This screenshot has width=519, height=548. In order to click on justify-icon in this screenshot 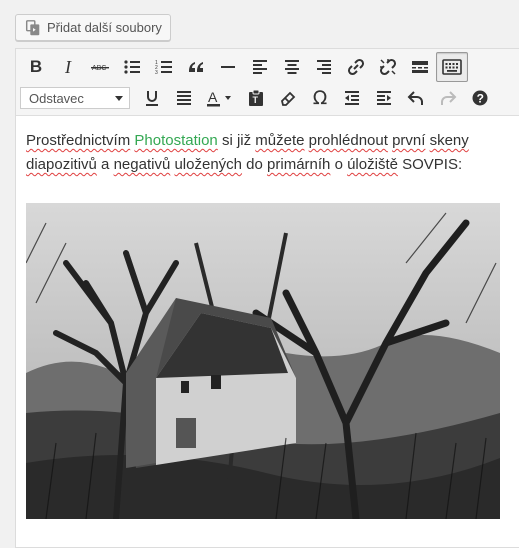, I will do `click(184, 98)`.